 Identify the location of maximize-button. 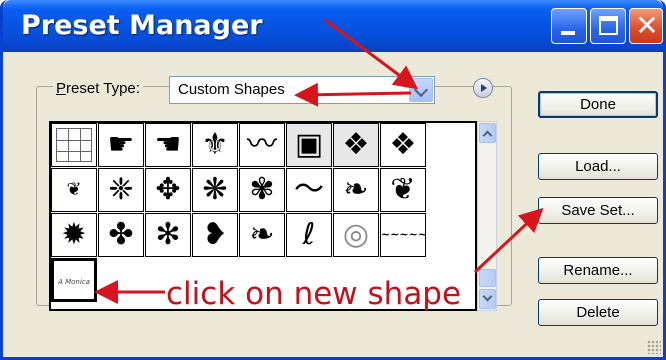
(608, 26).